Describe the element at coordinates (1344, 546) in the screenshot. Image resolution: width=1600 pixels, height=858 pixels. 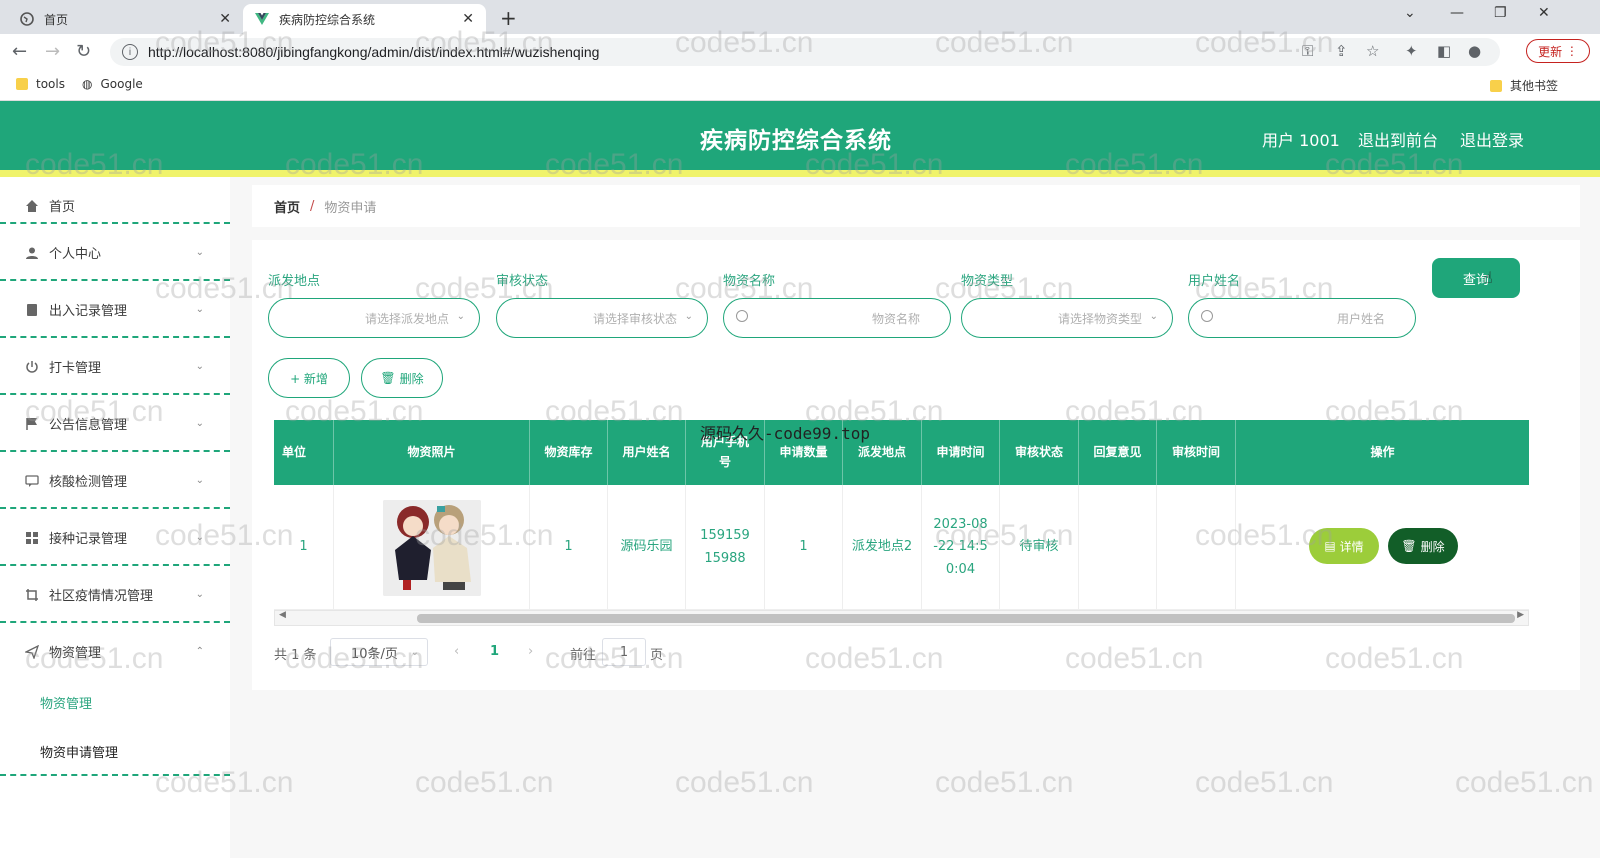
I see `detail-button: ▤ 详情` at that location.